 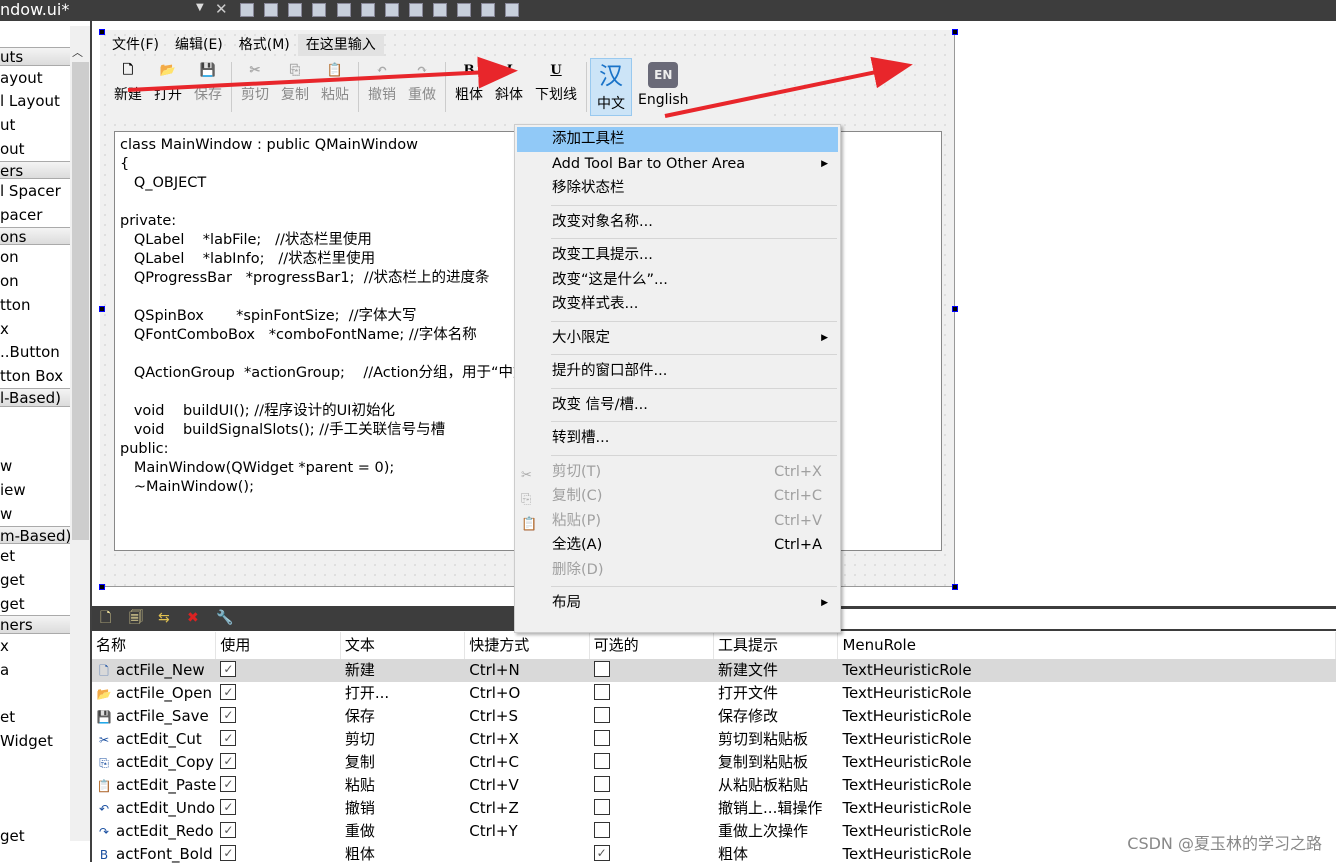 What do you see at coordinates (469, 87) in the screenshot?
I see `toolbar-button-bold: B 粗体` at bounding box center [469, 87].